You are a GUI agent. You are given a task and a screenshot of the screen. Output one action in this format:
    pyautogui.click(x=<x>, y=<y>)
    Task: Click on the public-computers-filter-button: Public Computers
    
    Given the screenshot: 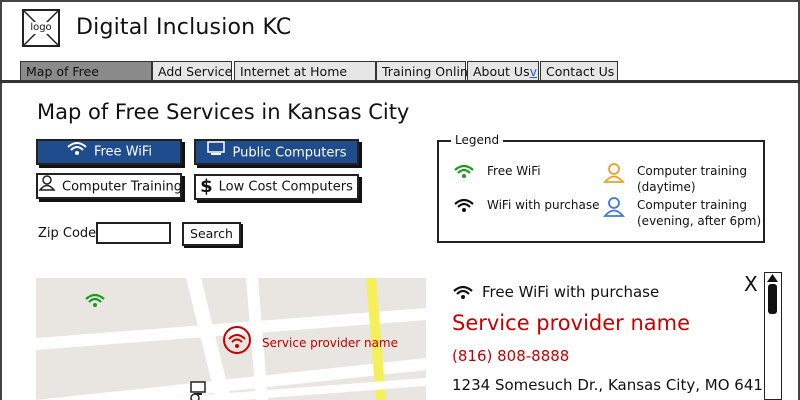 What is the action you would take?
    pyautogui.click(x=276, y=152)
    